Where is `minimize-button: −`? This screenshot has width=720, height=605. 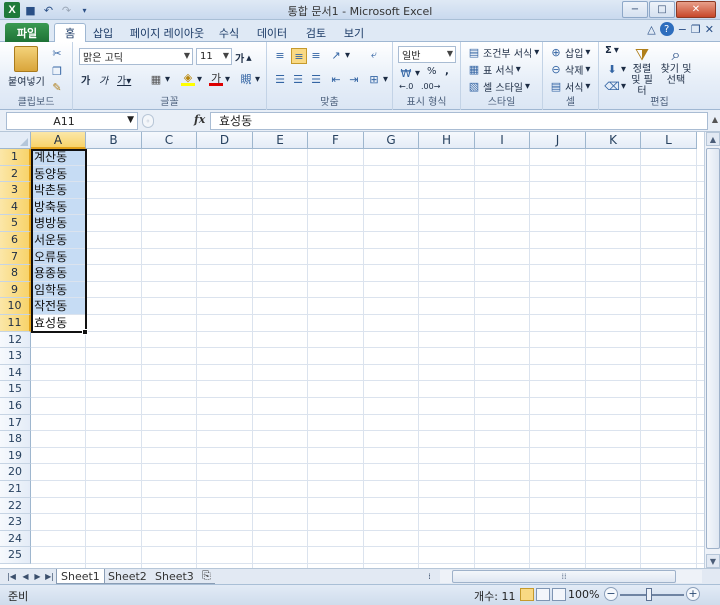 minimize-button: − is located at coordinates (635, 9).